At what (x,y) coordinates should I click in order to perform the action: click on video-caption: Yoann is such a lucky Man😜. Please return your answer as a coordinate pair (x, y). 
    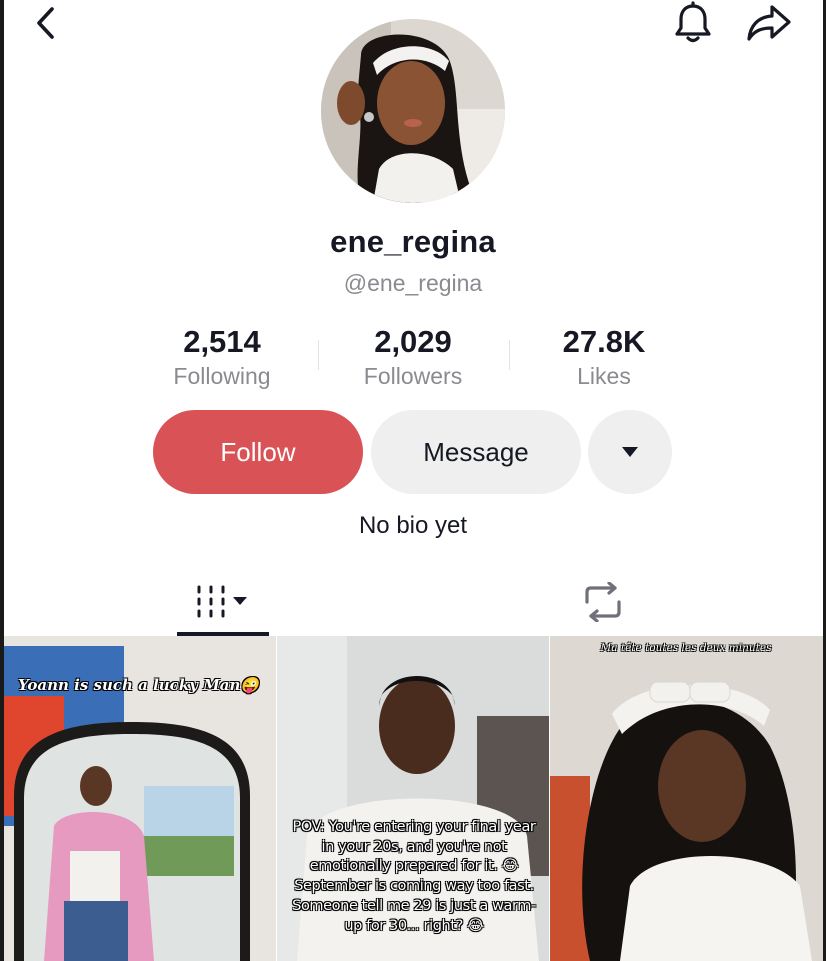
    Looking at the image, I should click on (139, 685).